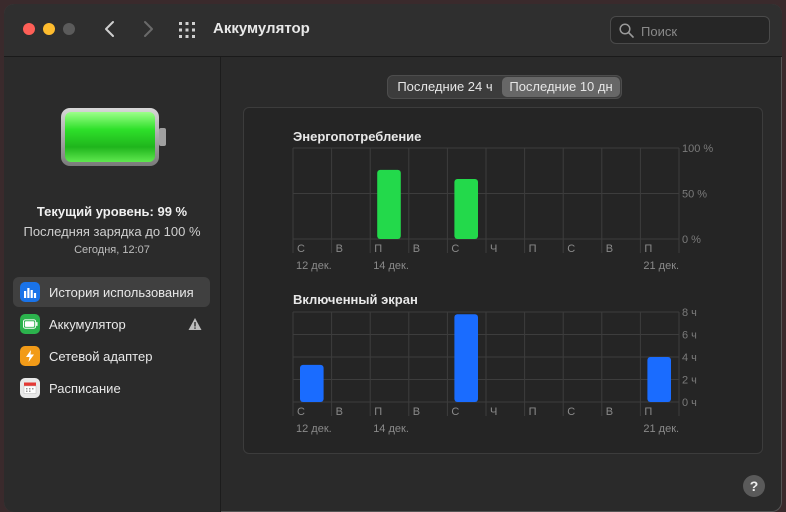 This screenshot has width=786, height=512. I want to click on grid-icon, so click(187, 30).